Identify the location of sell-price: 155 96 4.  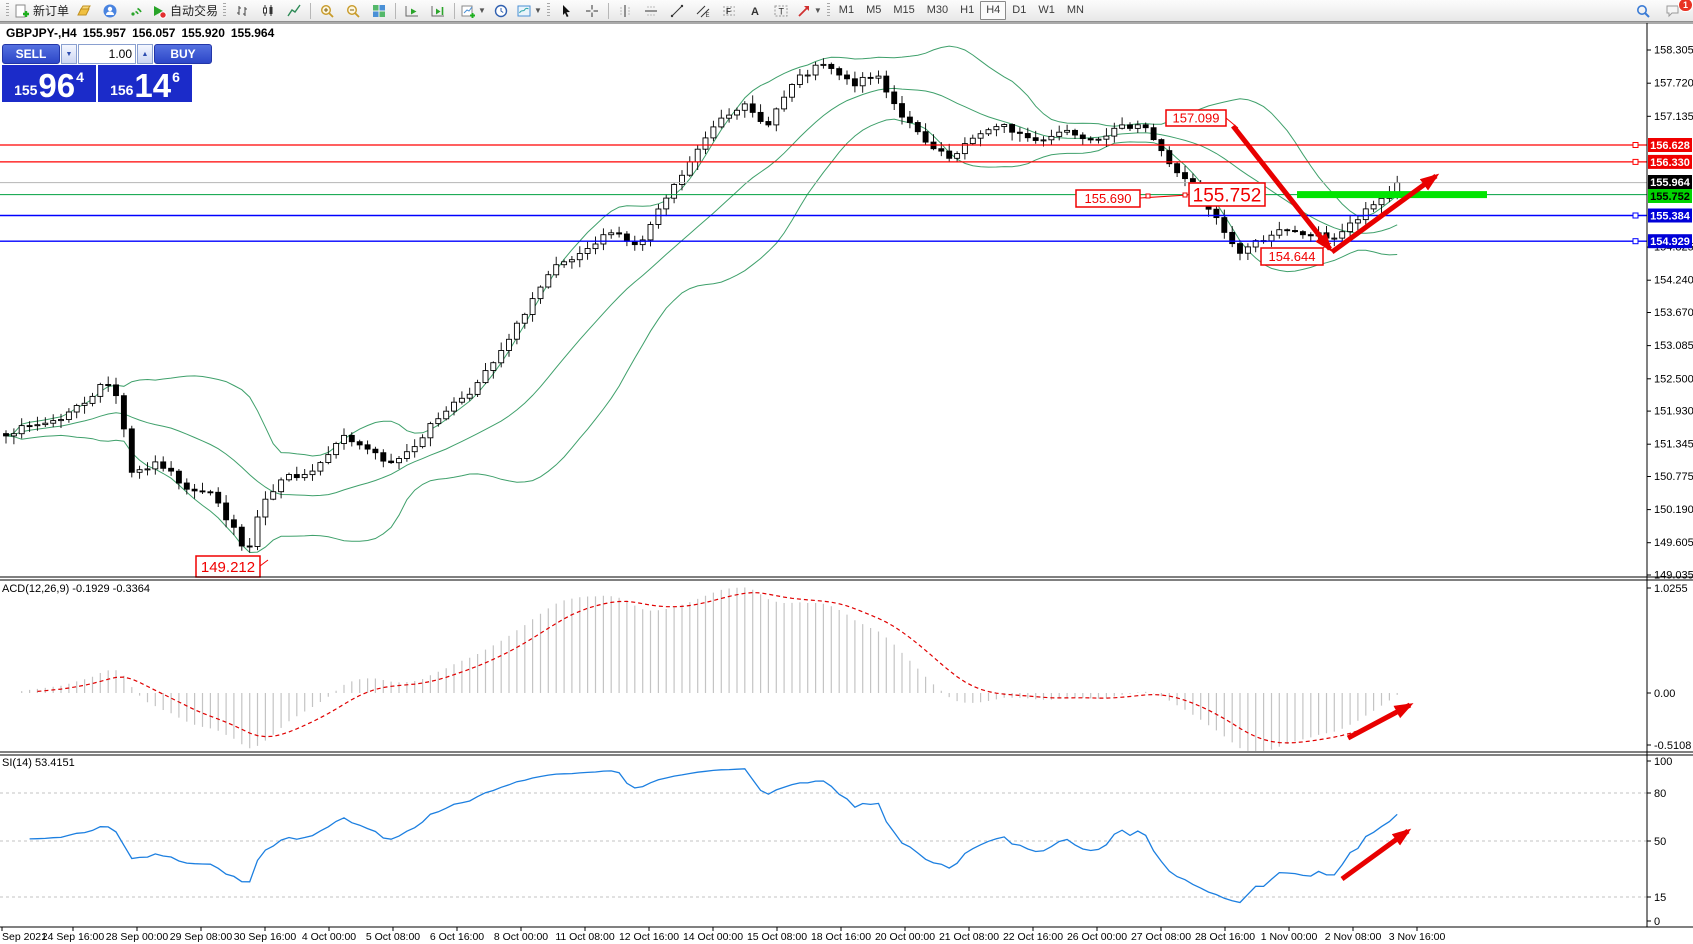
(49, 83).